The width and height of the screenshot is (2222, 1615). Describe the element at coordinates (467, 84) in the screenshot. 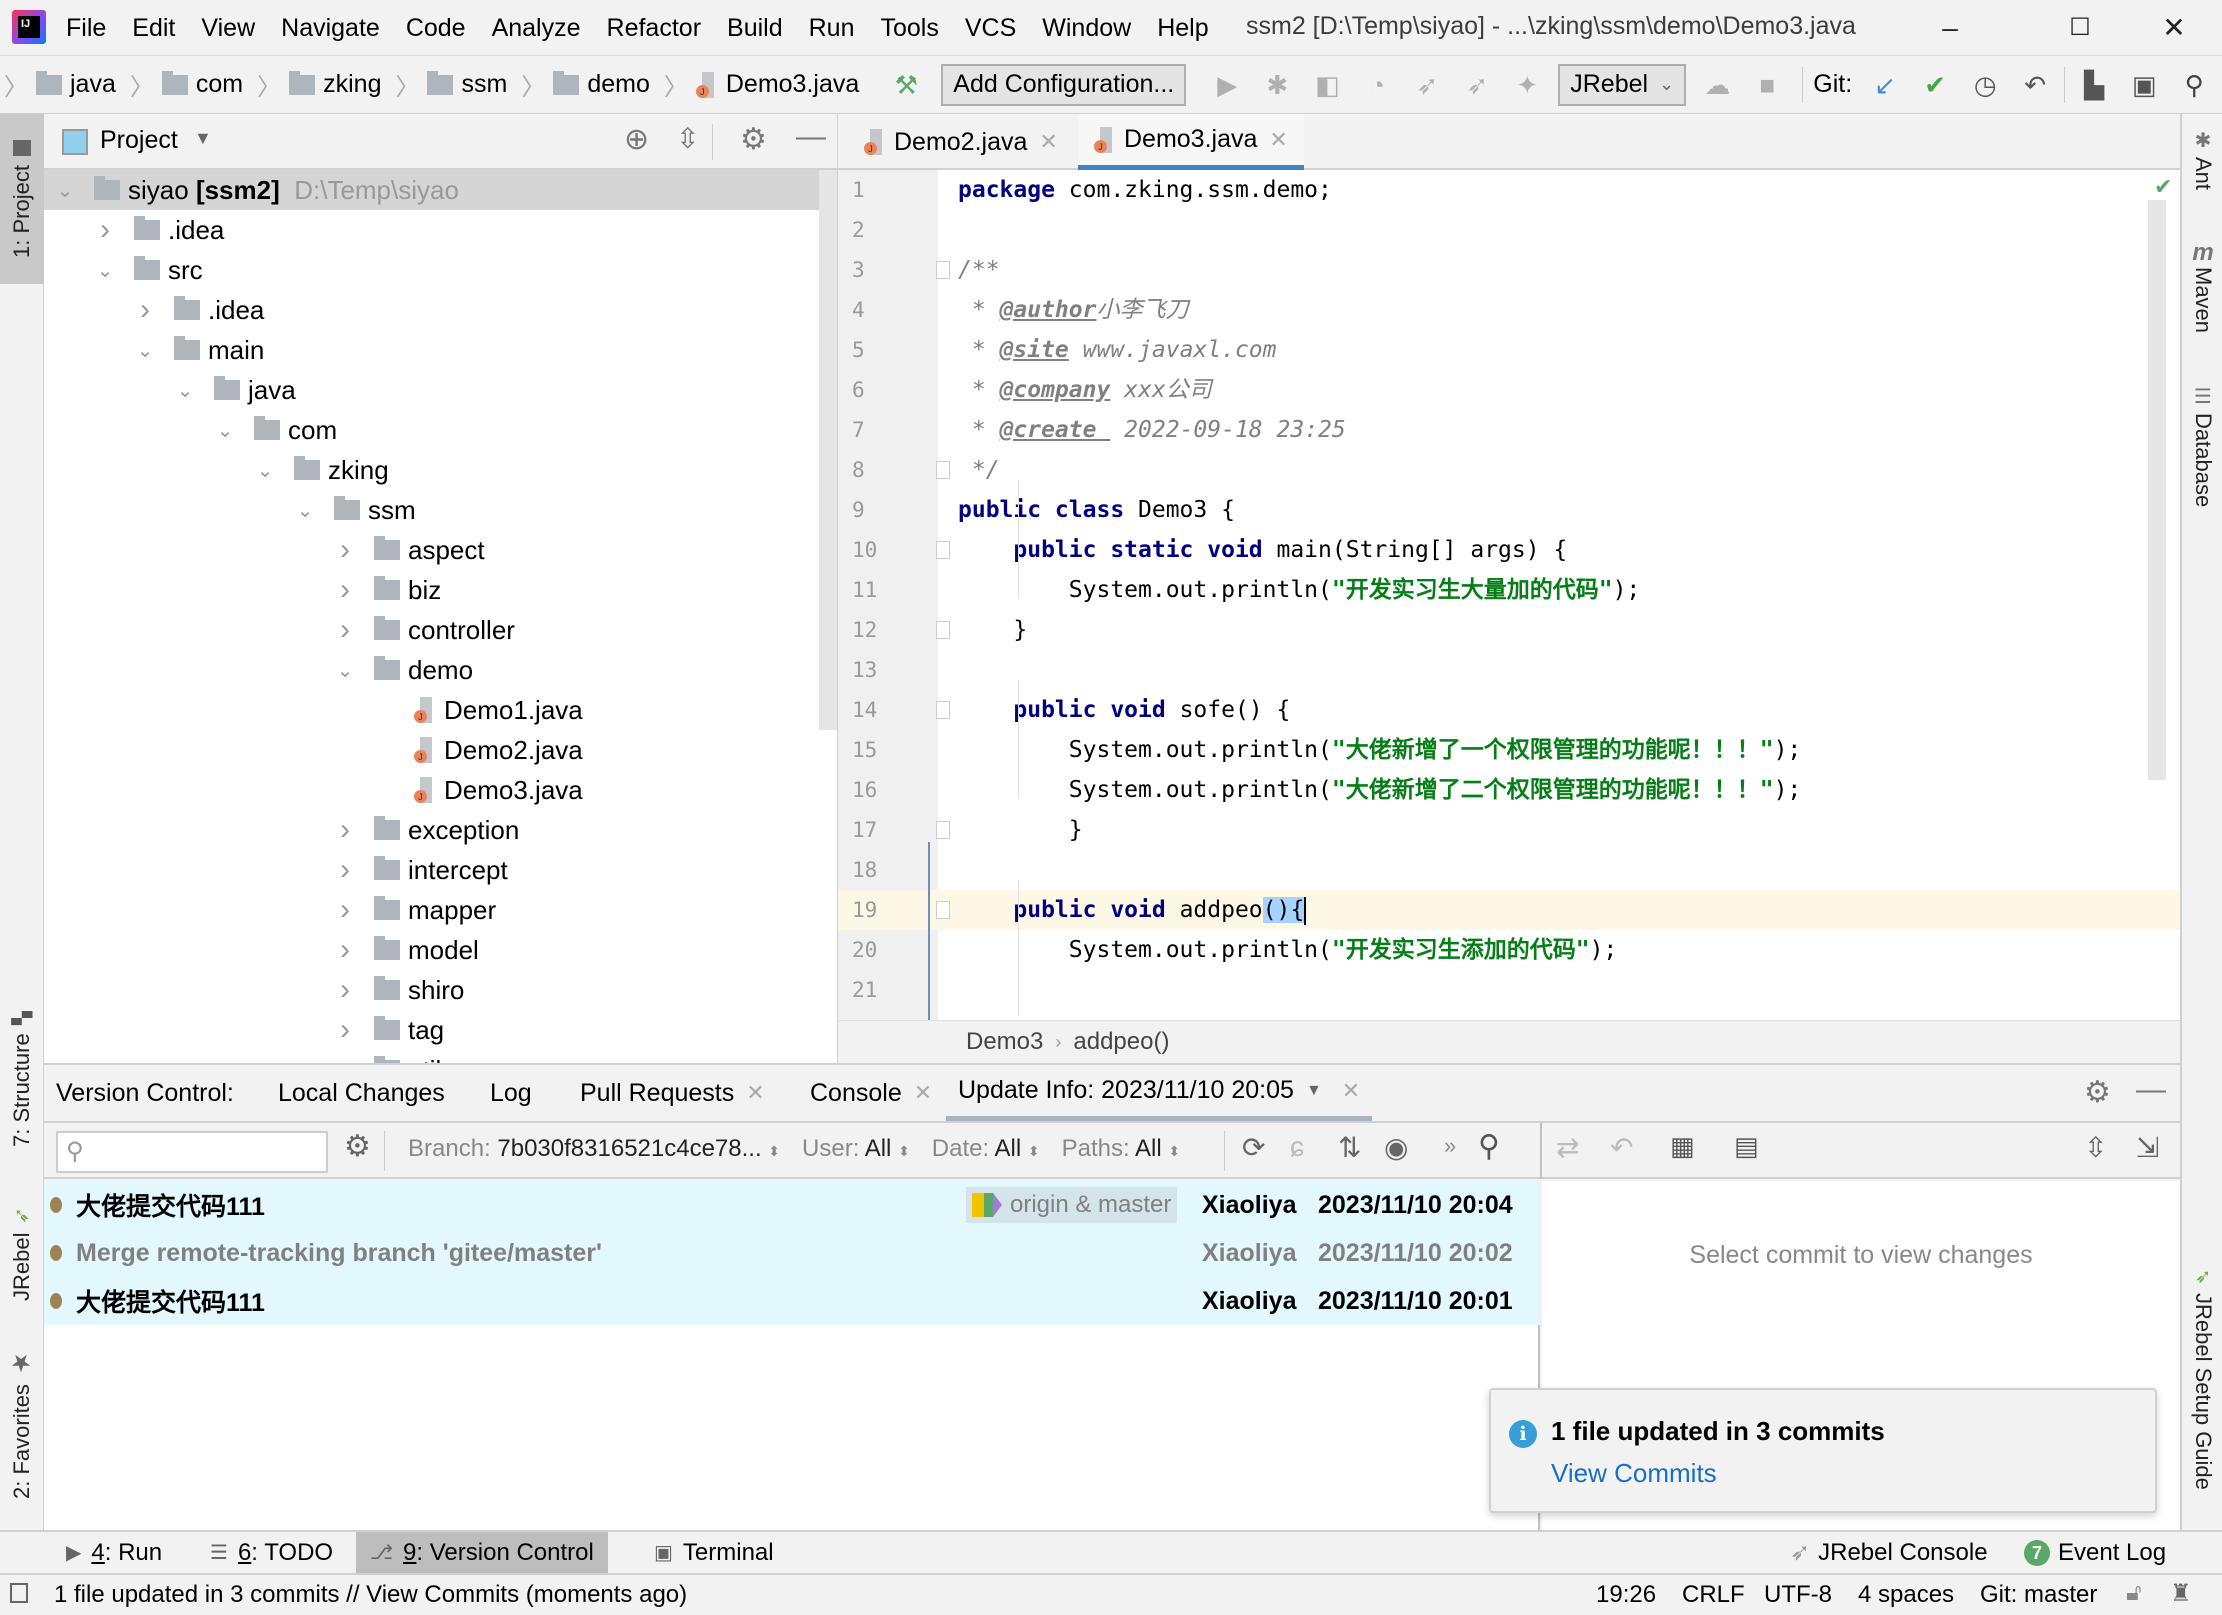

I see `breadcrumb-item: ssm` at that location.